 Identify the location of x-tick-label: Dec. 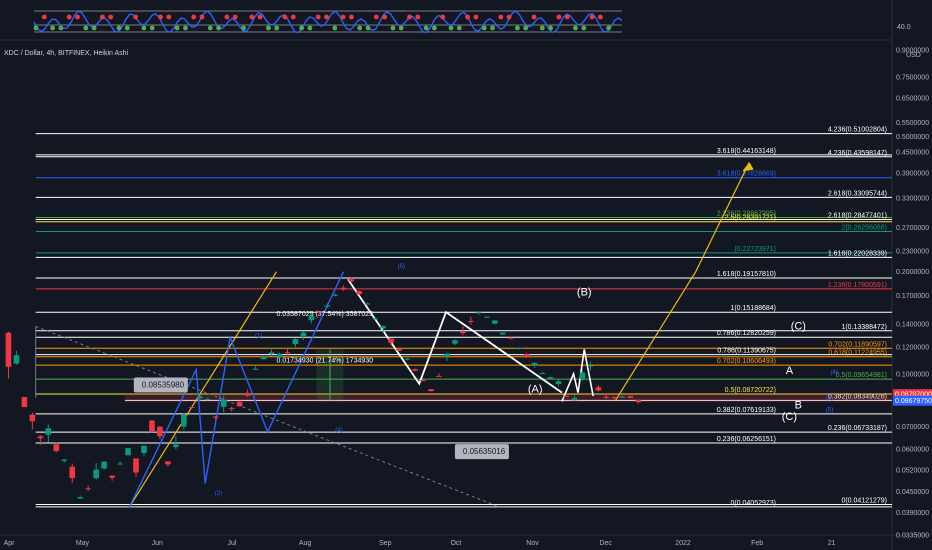
(605, 543).